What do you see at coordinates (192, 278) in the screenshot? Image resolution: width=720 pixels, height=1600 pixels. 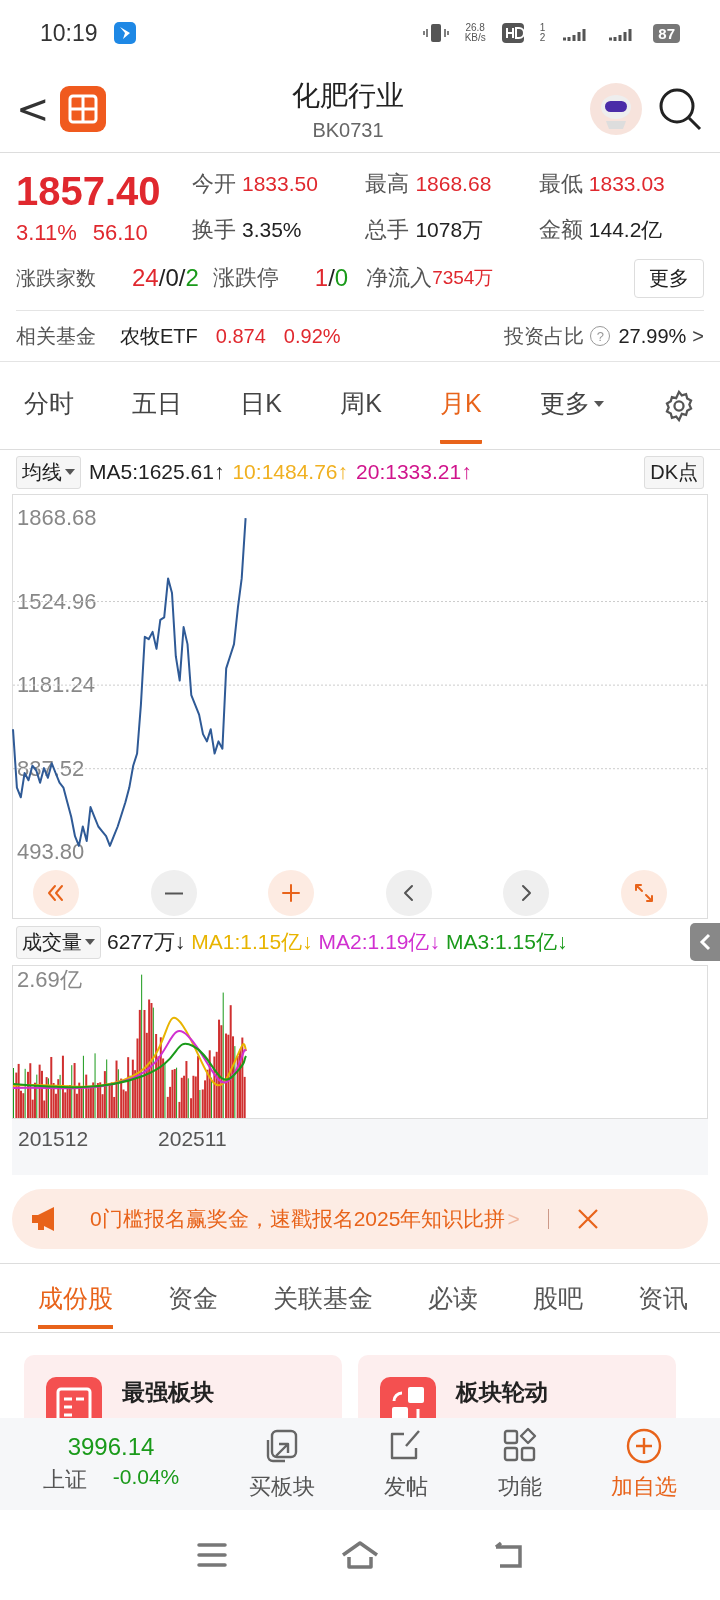 I see `decliners-count: 2` at bounding box center [192, 278].